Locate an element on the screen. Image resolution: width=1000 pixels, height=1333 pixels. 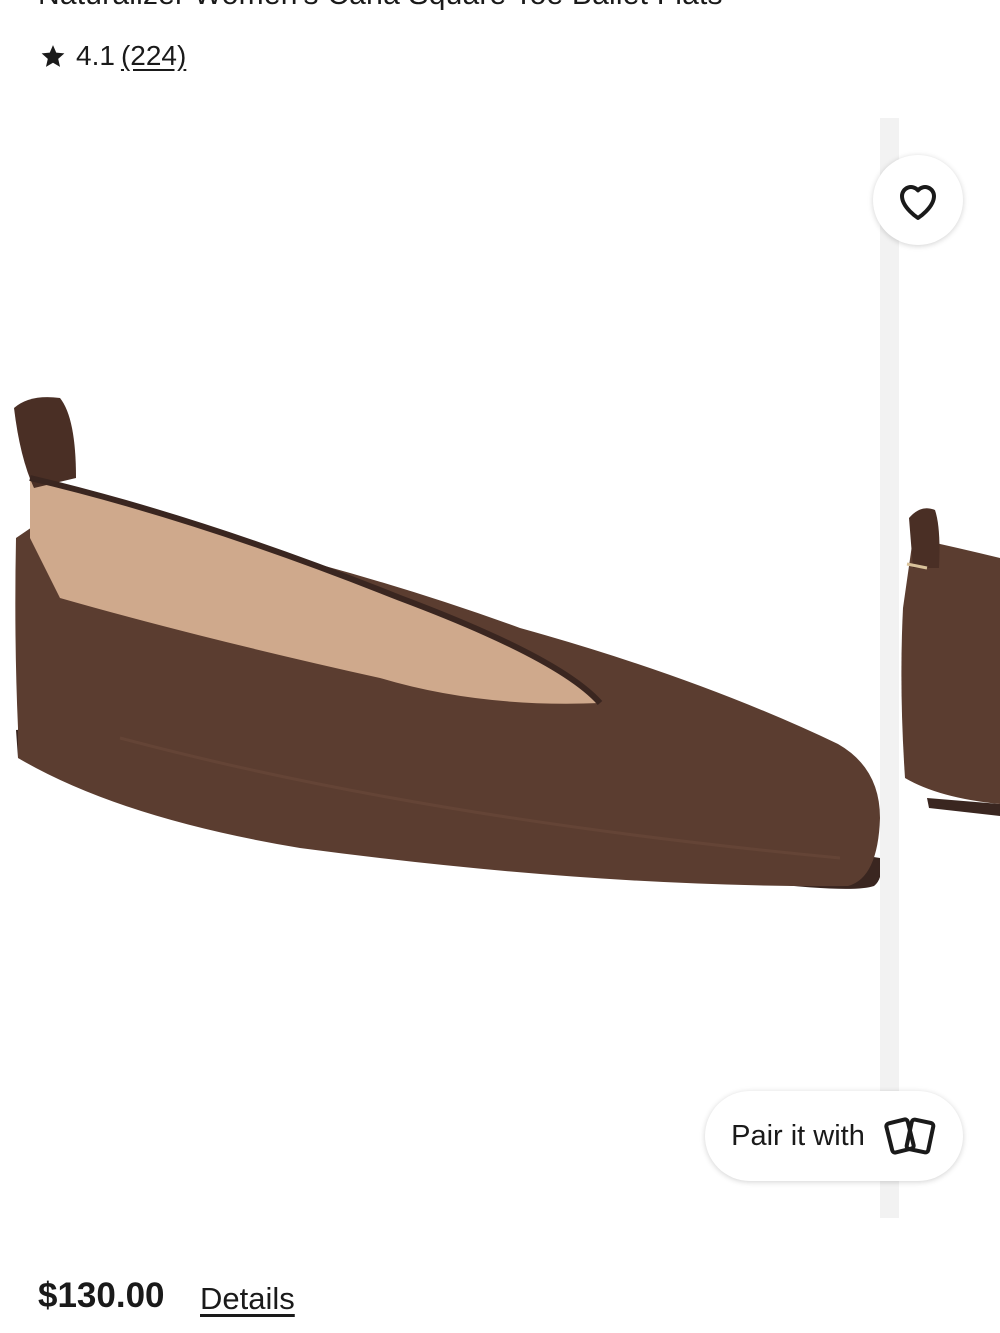
favorite-button is located at coordinates (918, 200).